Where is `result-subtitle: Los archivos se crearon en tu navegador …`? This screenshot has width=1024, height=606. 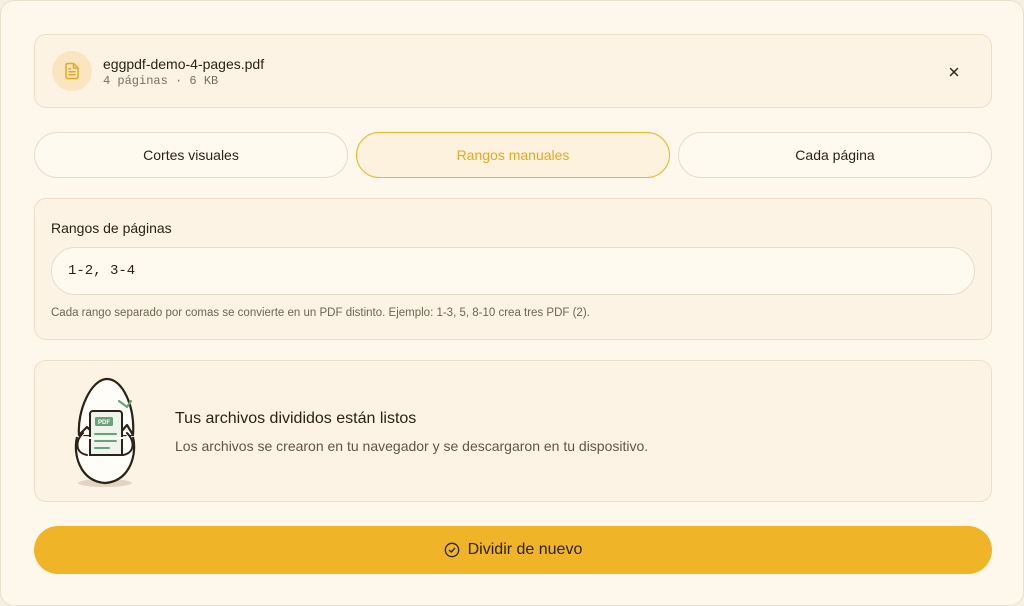 result-subtitle: Los archivos se crearon en tu navegador … is located at coordinates (412, 446).